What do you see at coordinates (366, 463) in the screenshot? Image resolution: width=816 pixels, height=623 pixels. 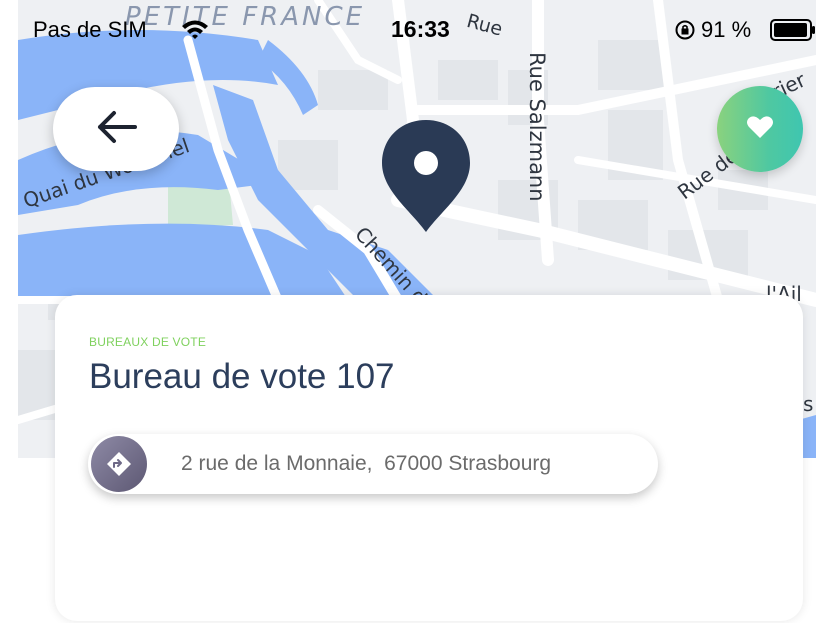 I see `address-text: 2 rue de la Monnaie, 67000 Strasbourg` at bounding box center [366, 463].